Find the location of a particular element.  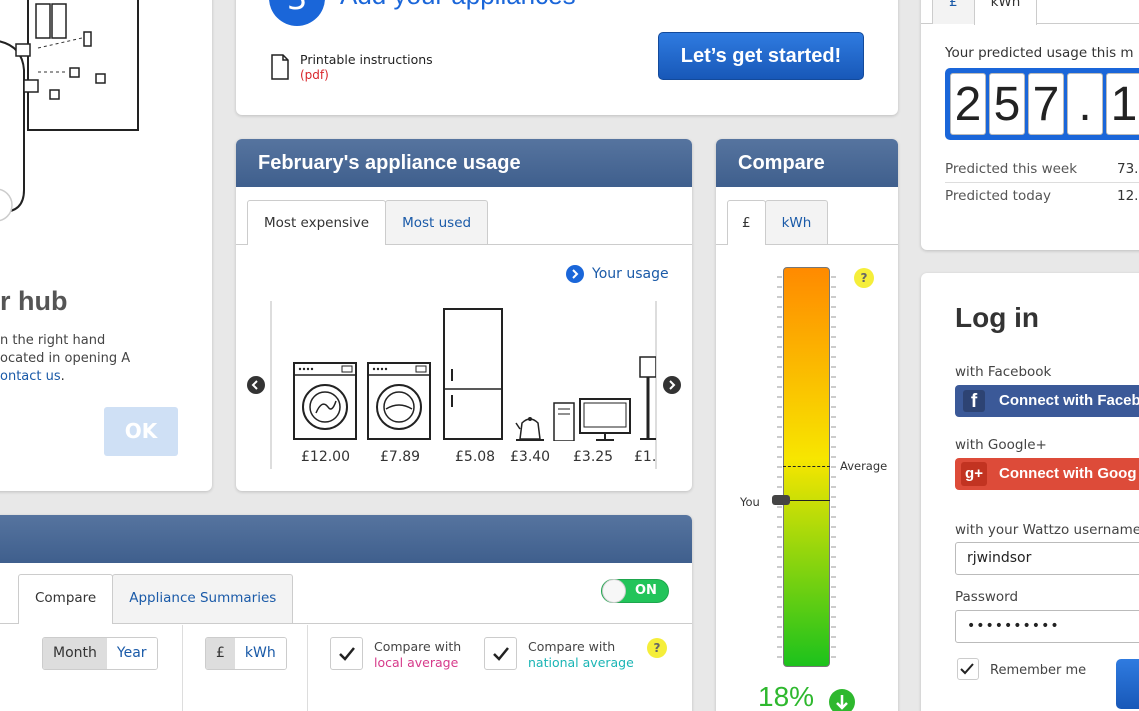

username-input: rjwindsor is located at coordinates (1047, 558).